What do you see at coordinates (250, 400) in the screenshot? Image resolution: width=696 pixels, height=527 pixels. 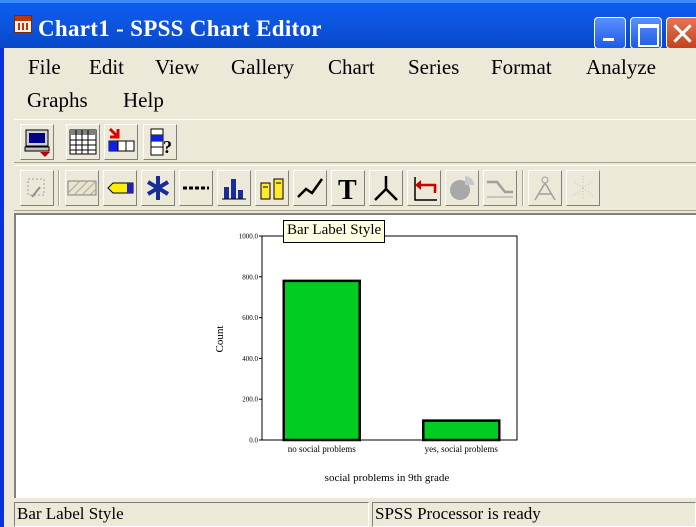 I see `y-tick-label: 200.0` at bounding box center [250, 400].